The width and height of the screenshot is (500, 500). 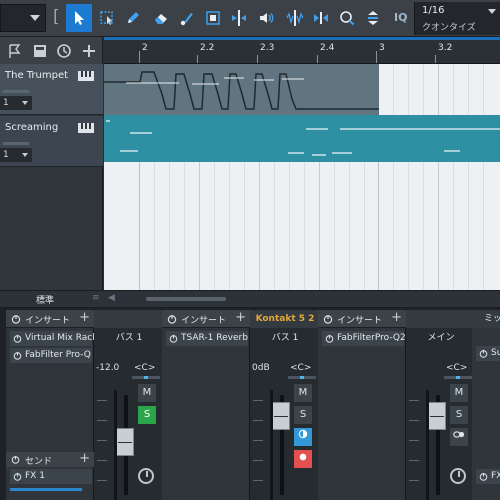 I want to click on flag-icon, so click(x=15, y=51).